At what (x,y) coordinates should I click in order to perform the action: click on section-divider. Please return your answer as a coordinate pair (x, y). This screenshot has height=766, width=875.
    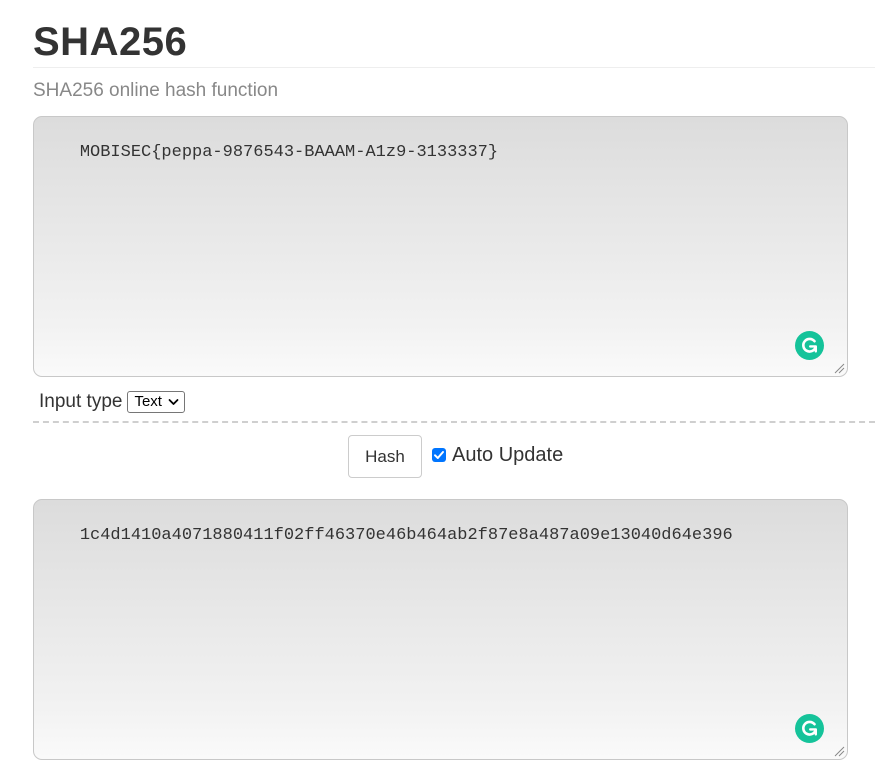
    Looking at the image, I should click on (454, 422).